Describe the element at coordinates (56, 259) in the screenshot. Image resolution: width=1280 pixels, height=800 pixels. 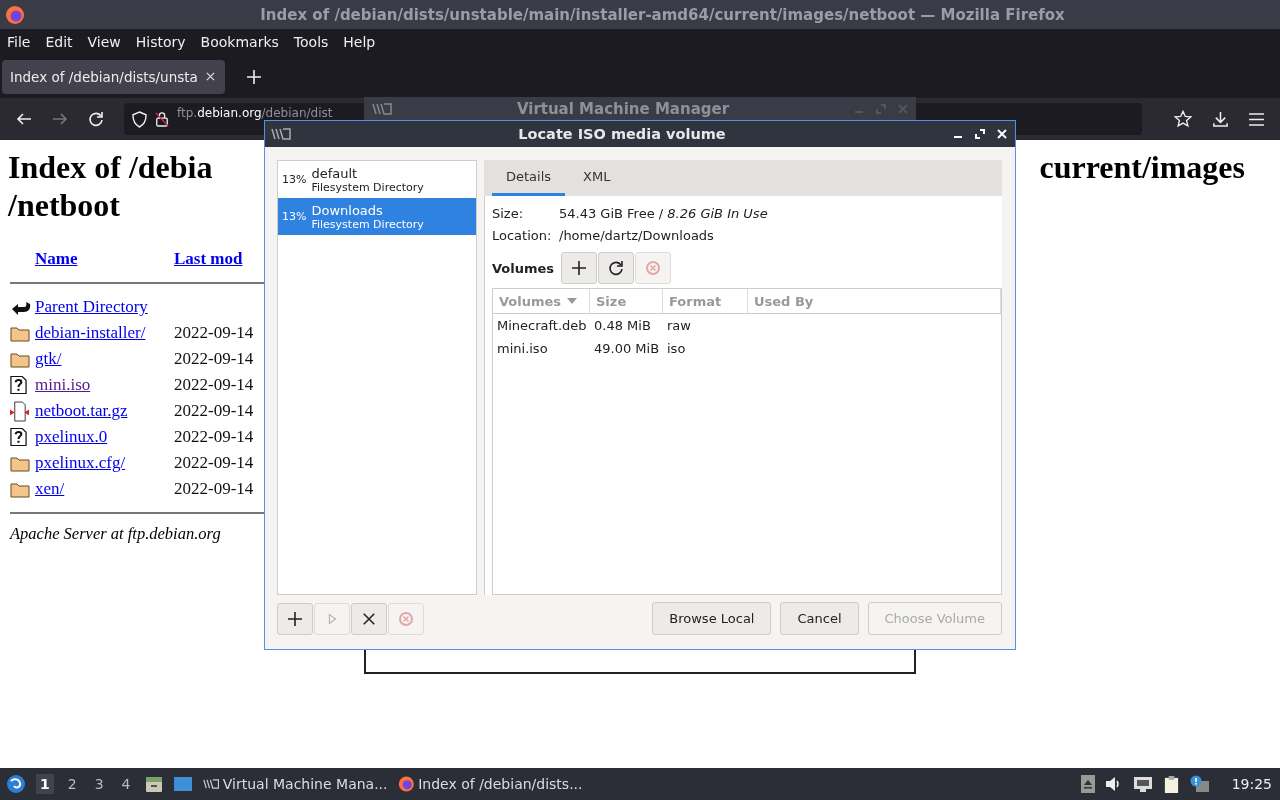
I see `column-header-link: Name` at that location.